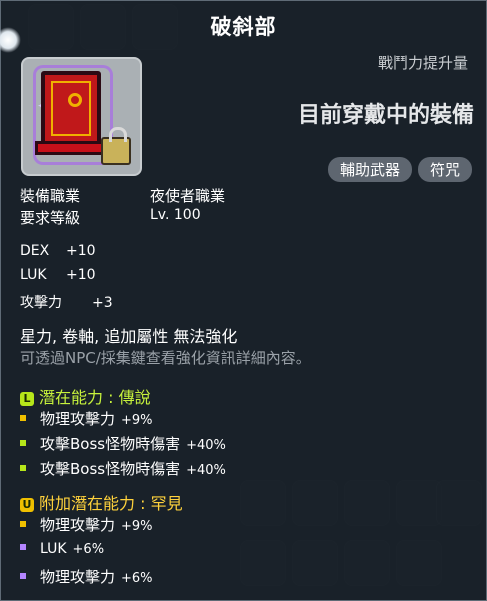 The image size is (487, 601). I want to click on info-note: 可透過NPC/採集鍵查看強化資訊詳細內容。, so click(165, 358).